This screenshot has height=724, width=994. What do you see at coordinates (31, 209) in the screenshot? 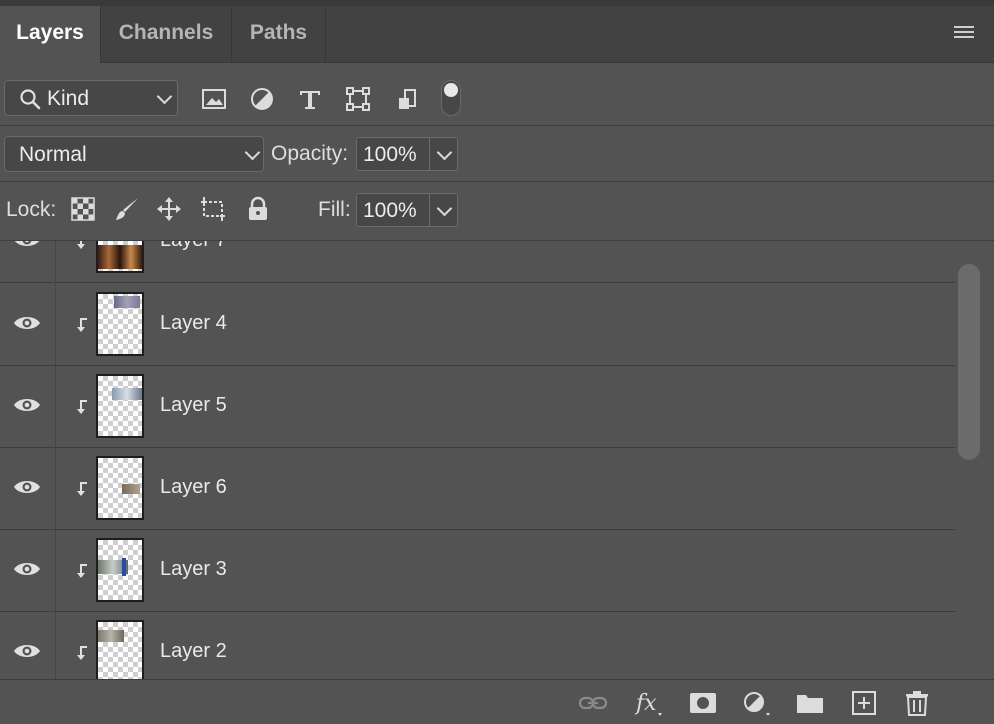
I see `lock-label: Lock:` at bounding box center [31, 209].